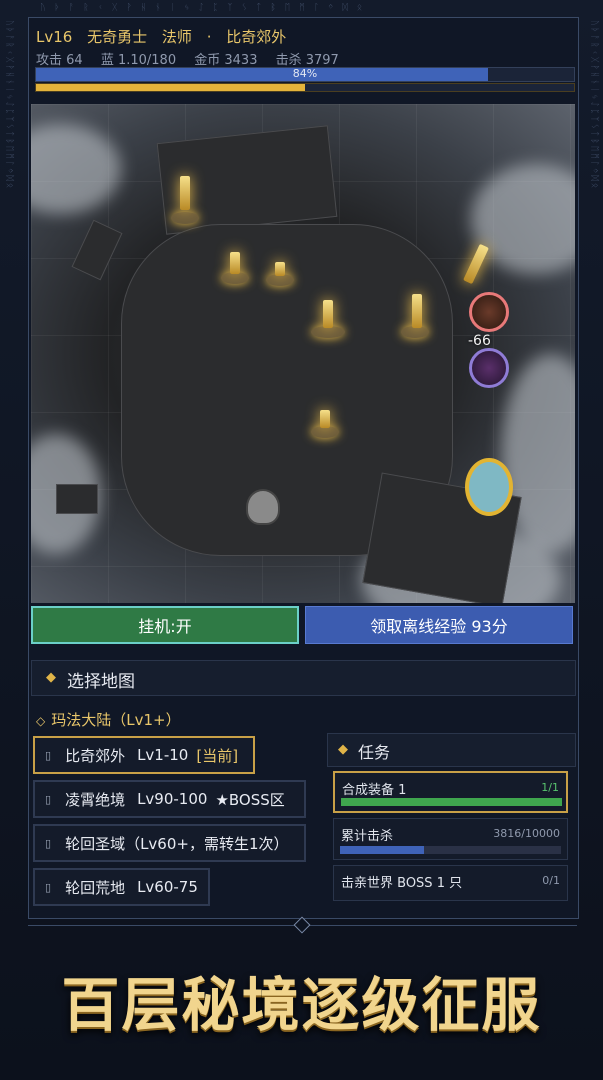  I want to click on task-item: 击亲世界 BOSS 1 只 0/1, so click(450, 883).